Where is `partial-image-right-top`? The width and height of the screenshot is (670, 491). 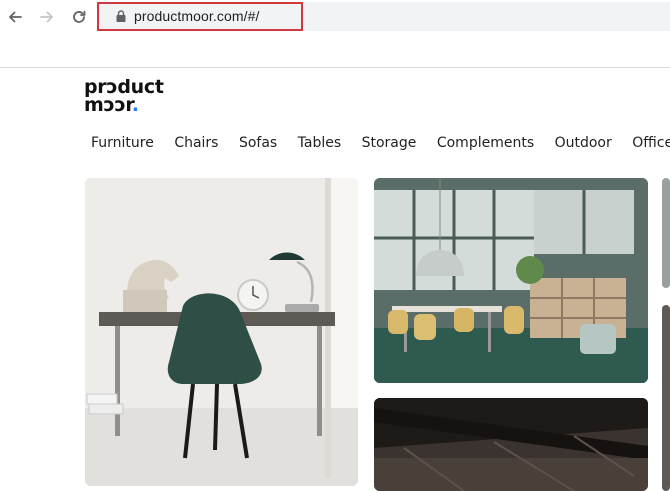 partial-image-right-top is located at coordinates (666, 233).